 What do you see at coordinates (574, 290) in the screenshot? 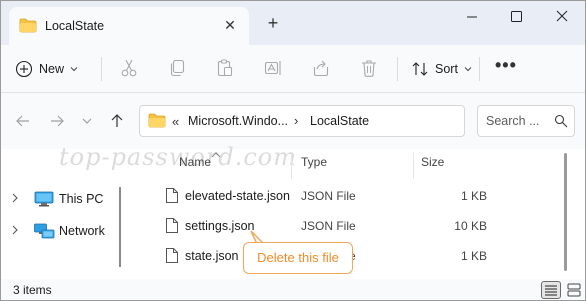
I see `tiles-view-icon` at bounding box center [574, 290].